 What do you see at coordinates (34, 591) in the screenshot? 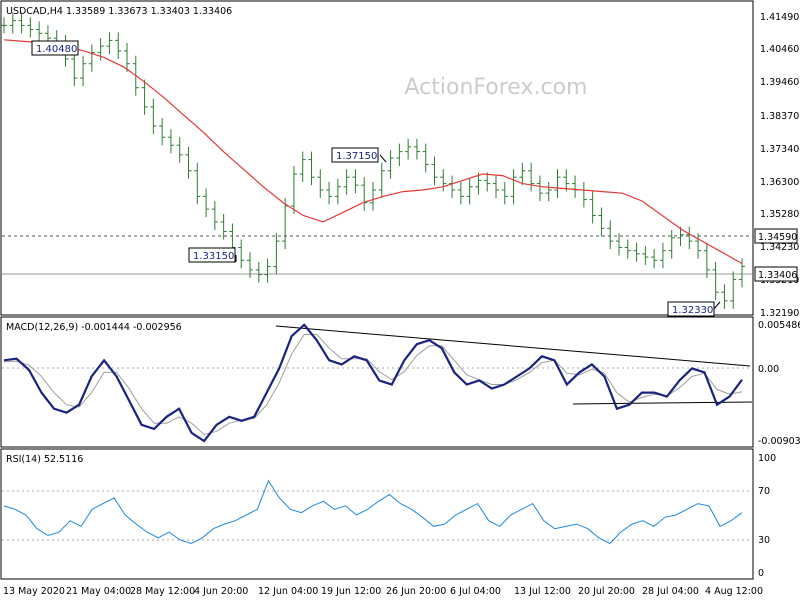
I see `x-tick: 13 May 2020` at bounding box center [34, 591].